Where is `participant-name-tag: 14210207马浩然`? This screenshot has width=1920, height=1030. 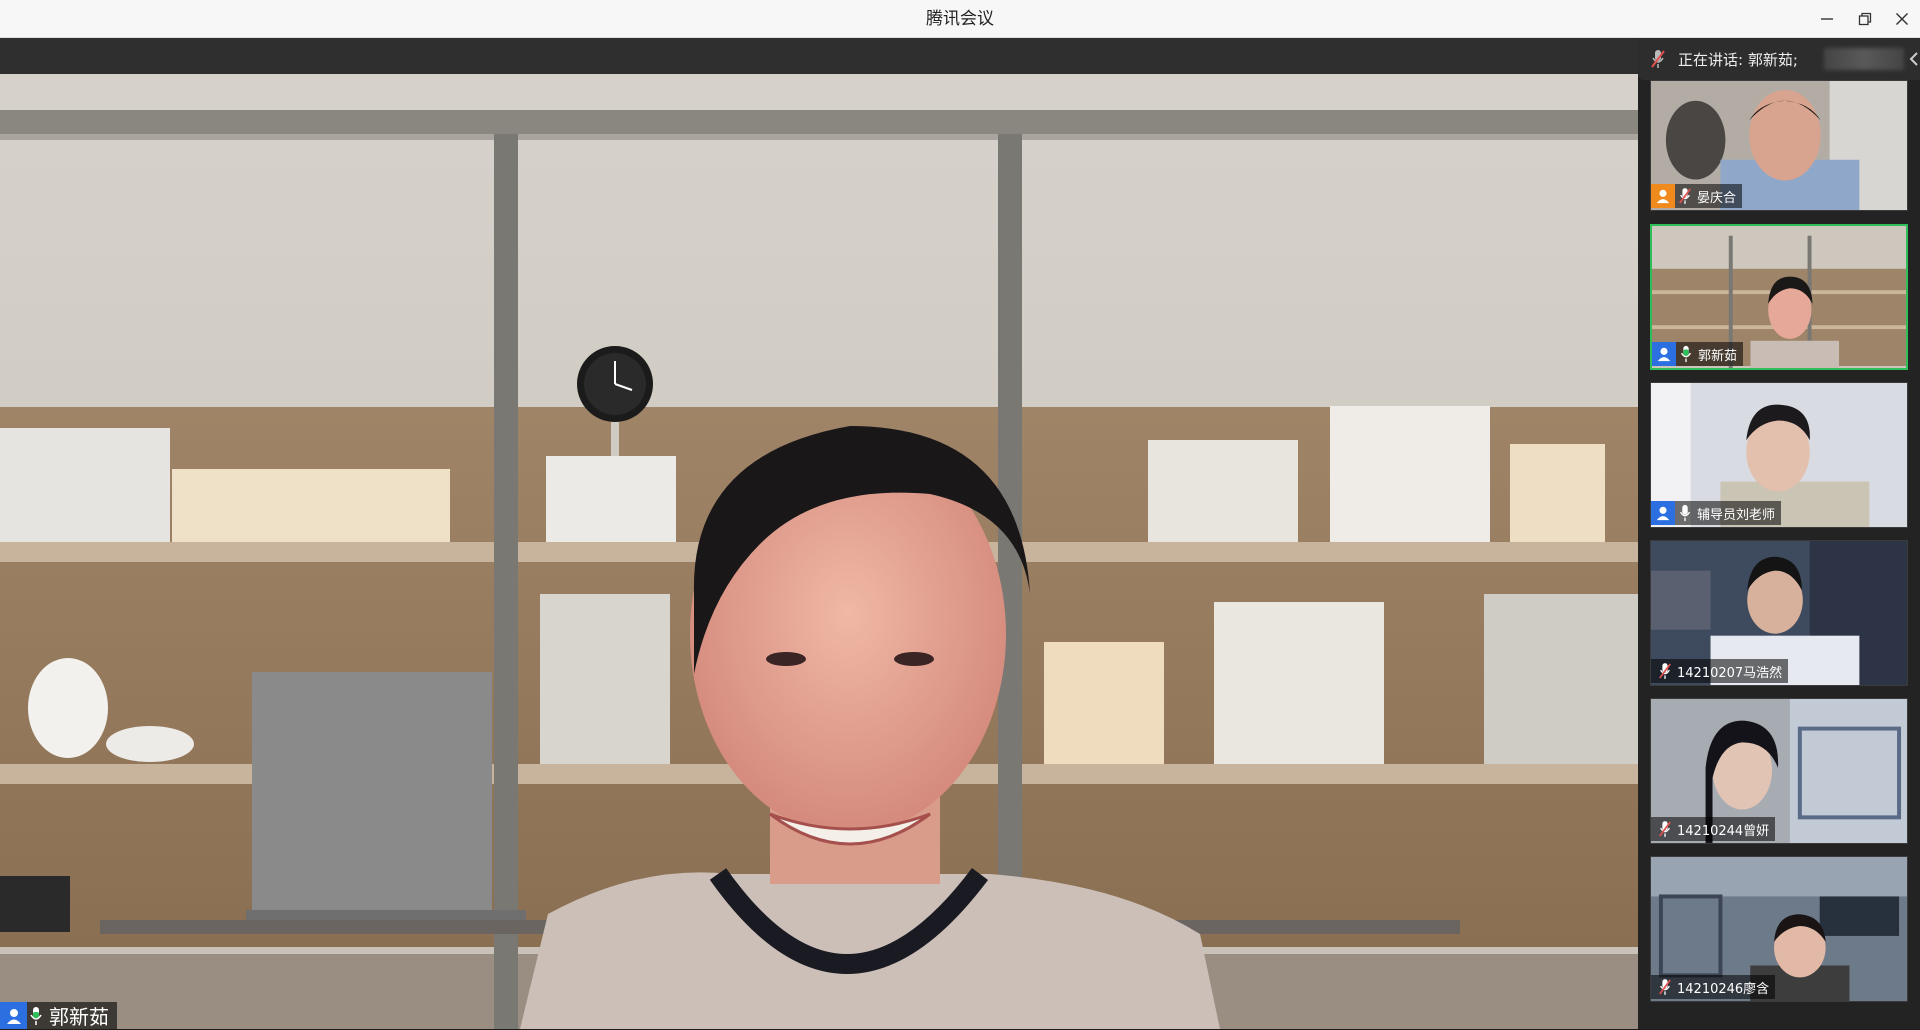
participant-name-tag: 14210207马浩然 is located at coordinates (1720, 671).